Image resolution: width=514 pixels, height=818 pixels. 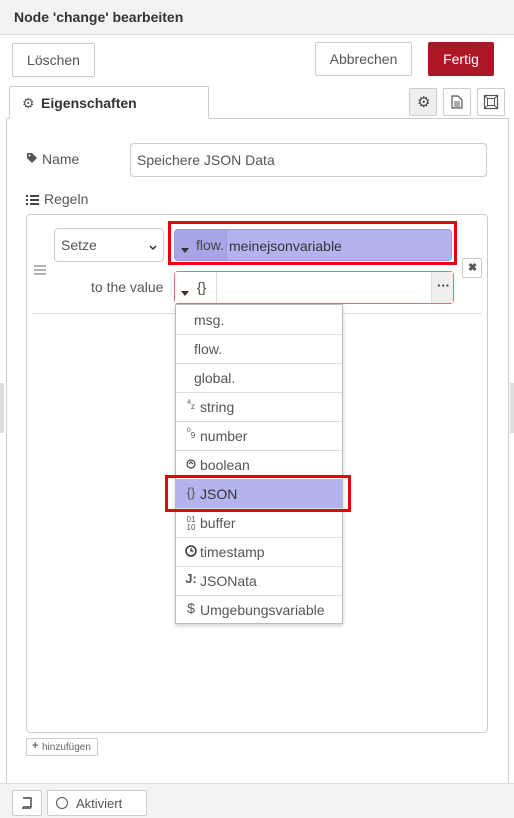 I want to click on number-icon: ⁰9, so click(x=191, y=433).